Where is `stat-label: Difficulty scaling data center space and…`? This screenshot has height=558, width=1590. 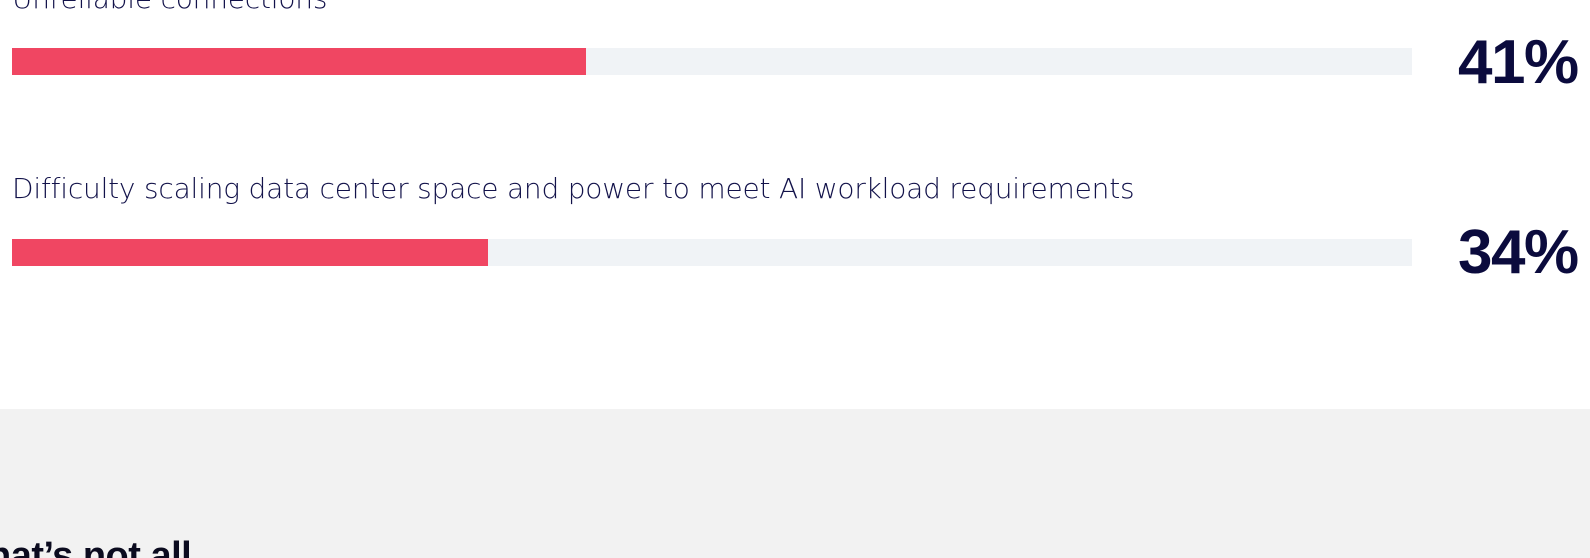 stat-label: Difficulty scaling data center space and… is located at coordinates (573, 188).